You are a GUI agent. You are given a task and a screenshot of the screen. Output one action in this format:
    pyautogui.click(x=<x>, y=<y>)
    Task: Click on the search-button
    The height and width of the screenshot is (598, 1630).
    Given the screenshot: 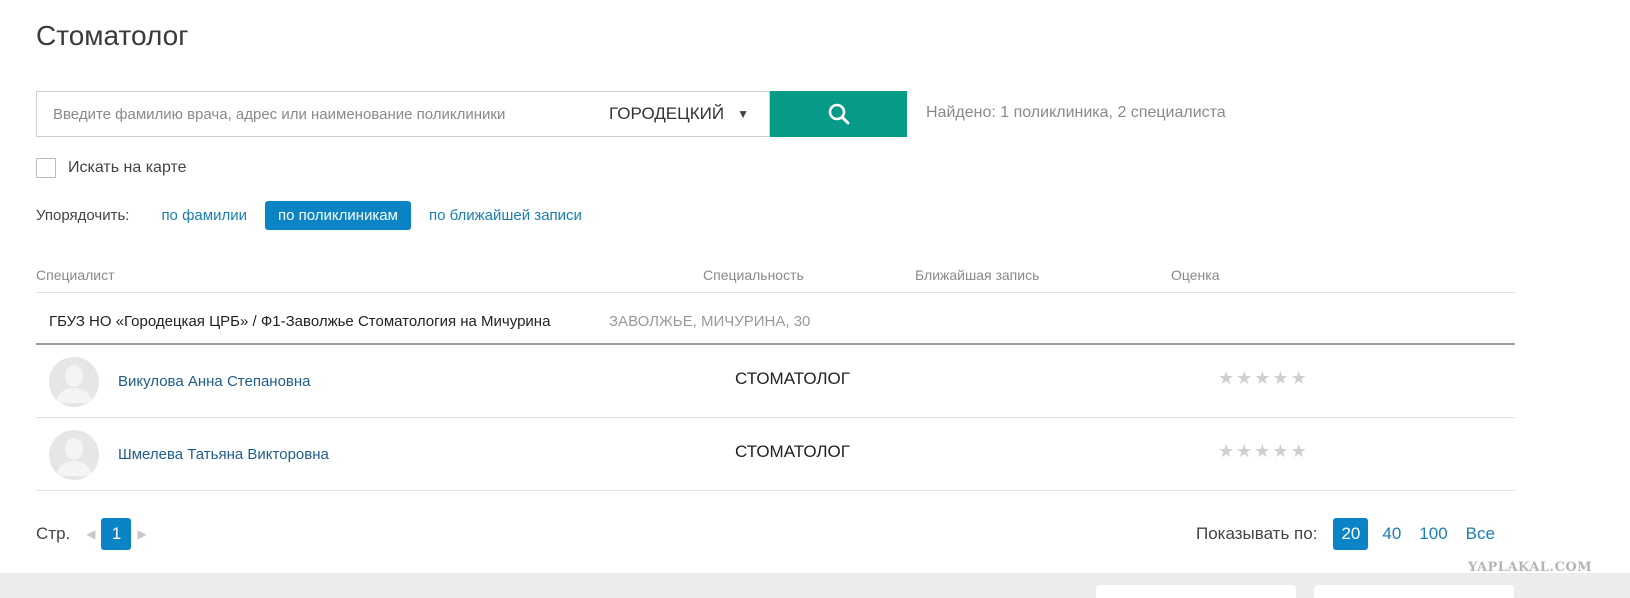 What is the action you would take?
    pyautogui.click(x=838, y=114)
    